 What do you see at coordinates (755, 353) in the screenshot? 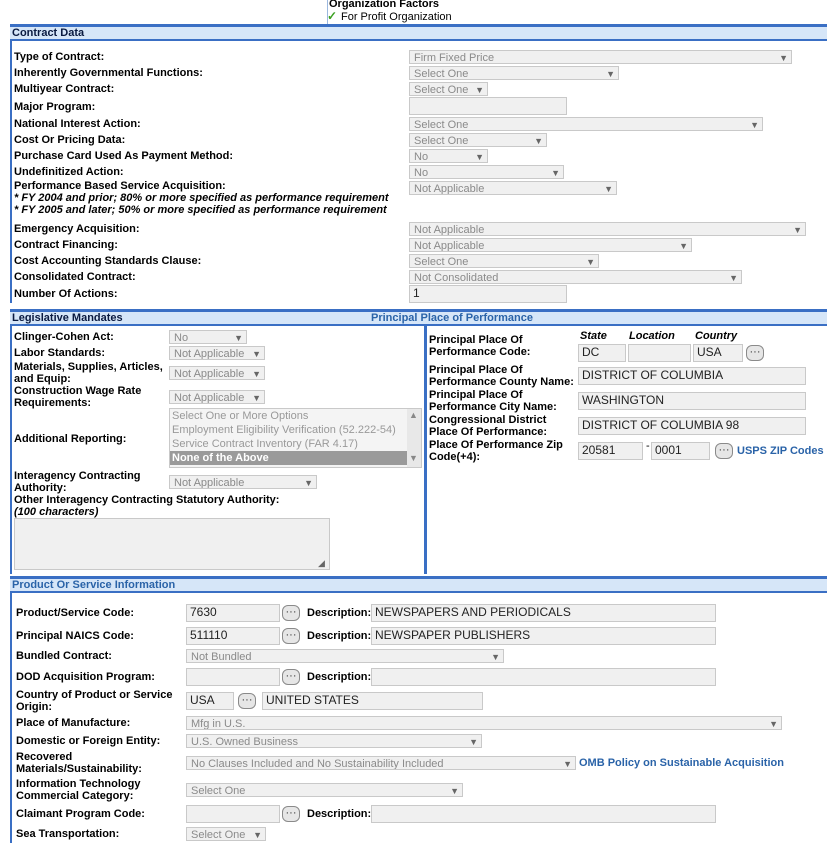
I see `pop-lookup-button: ···` at bounding box center [755, 353].